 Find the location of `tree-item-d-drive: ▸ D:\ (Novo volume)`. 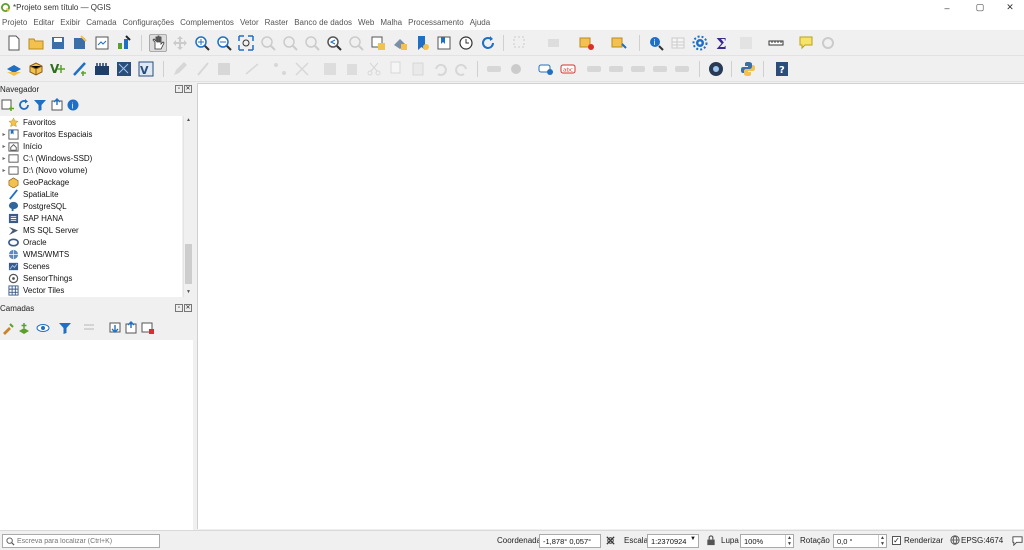

tree-item-d-drive: ▸ D:\ (Novo volume) is located at coordinates (91, 170).